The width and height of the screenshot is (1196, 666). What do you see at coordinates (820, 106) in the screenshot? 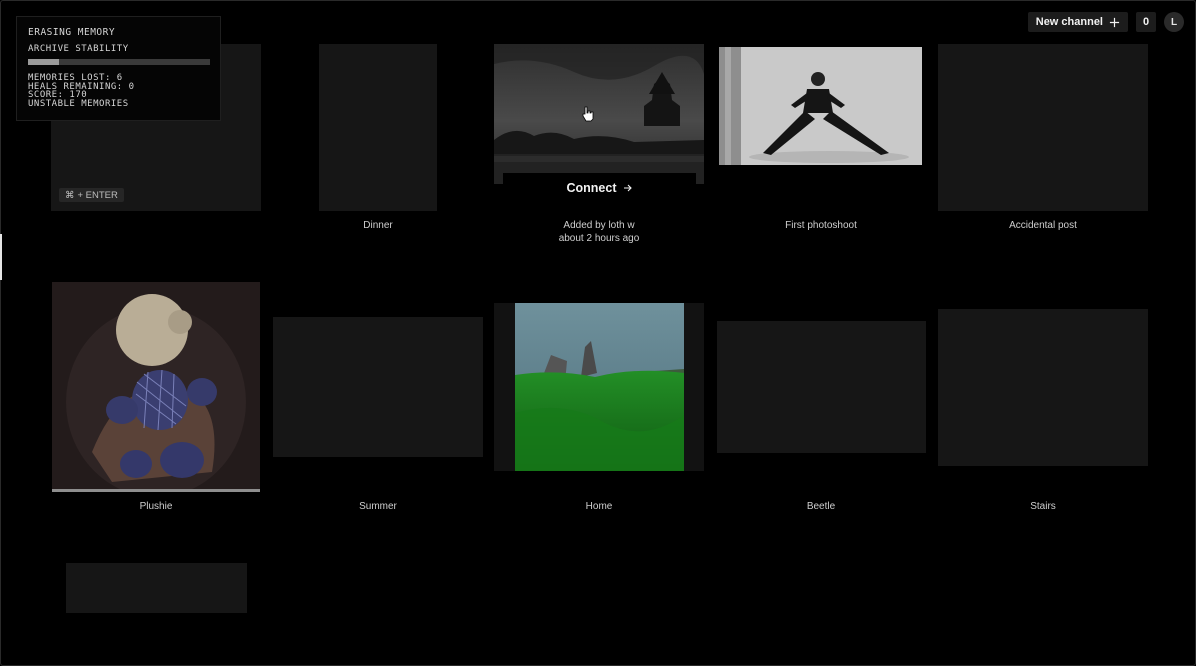
I see `card-first-photoshoot` at bounding box center [820, 106].